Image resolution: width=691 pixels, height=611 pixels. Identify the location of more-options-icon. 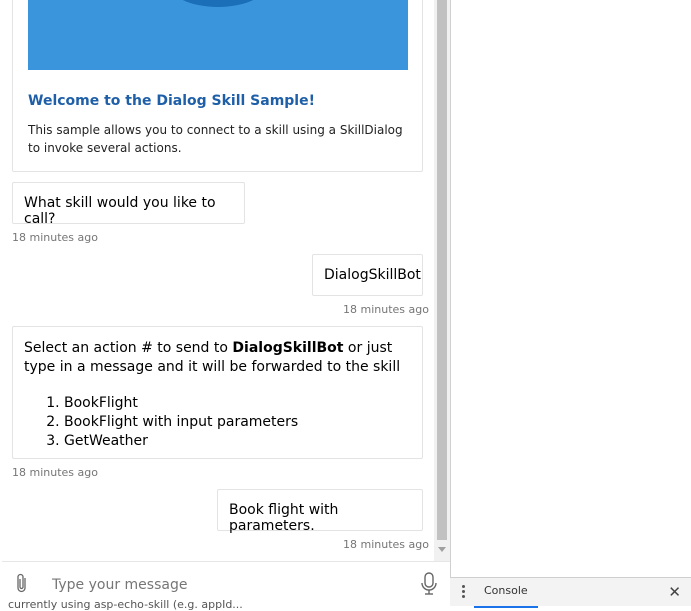
(463, 592).